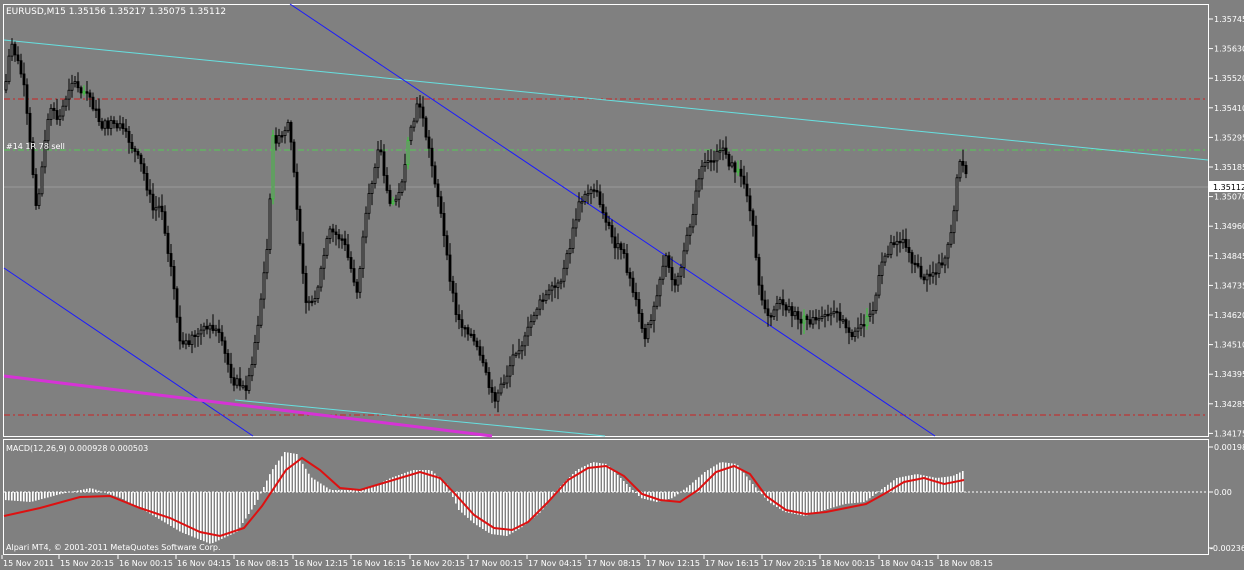 The width and height of the screenshot is (1244, 570). What do you see at coordinates (1229, 167) in the screenshot?
I see `price-tick-label: 1.35185` at bounding box center [1229, 167].